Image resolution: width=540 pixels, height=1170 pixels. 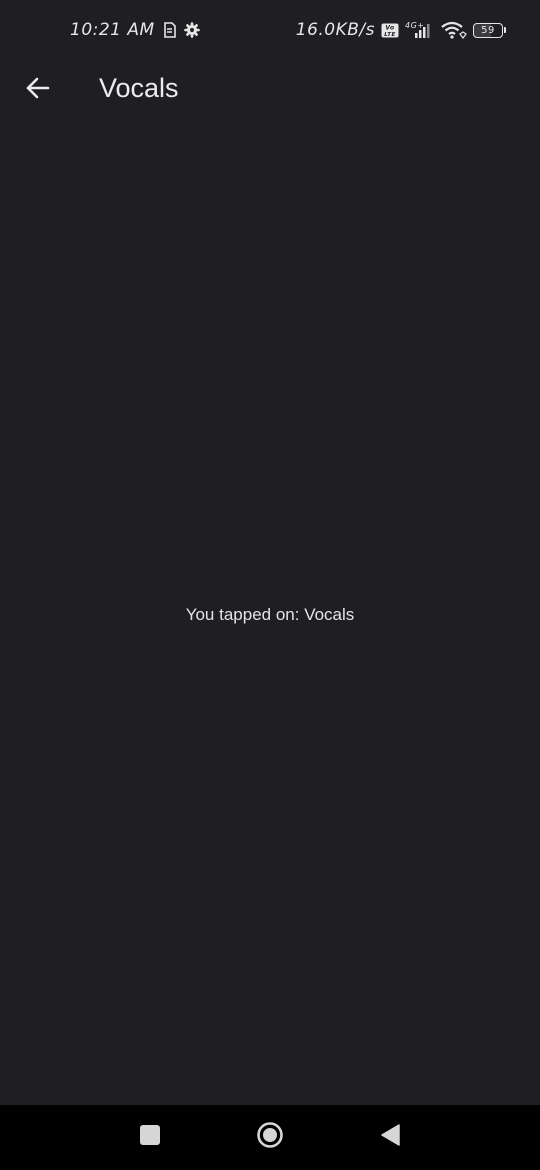 I want to click on tapped-message: You tapped on: Vocals, so click(x=270, y=614).